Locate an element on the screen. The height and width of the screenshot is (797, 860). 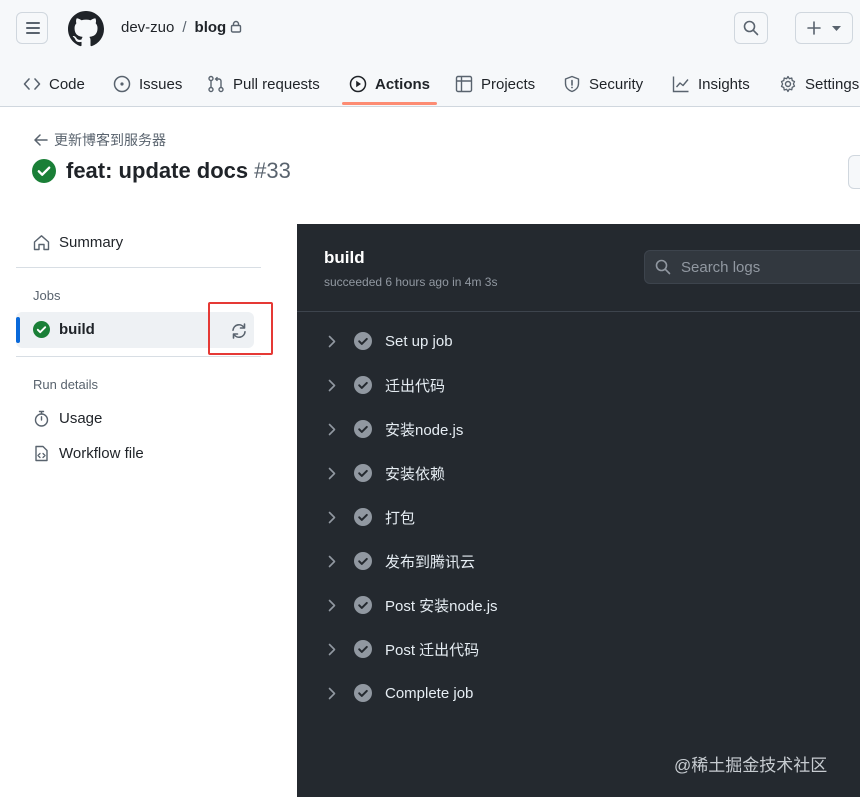
tab-pull-requests: Pull requests is located at coordinates (263, 84).